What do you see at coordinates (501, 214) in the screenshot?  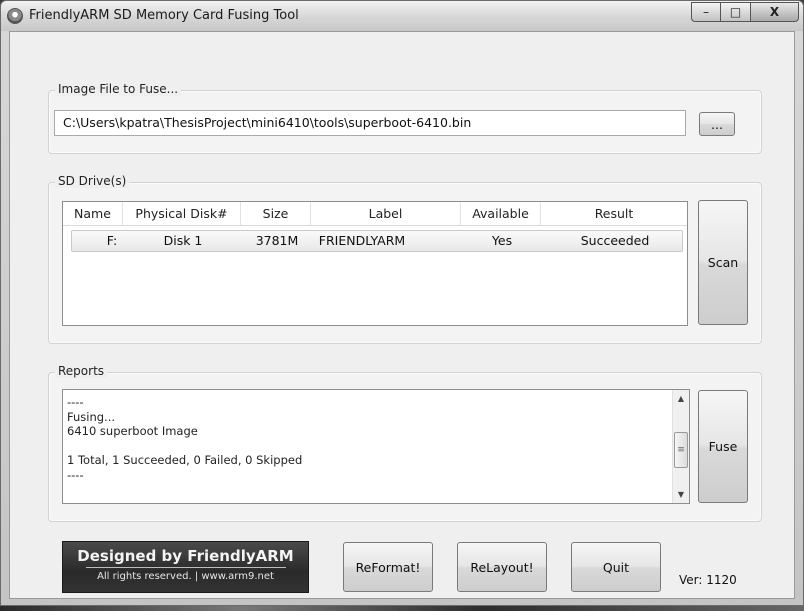 I see `column-header-available: Available` at bounding box center [501, 214].